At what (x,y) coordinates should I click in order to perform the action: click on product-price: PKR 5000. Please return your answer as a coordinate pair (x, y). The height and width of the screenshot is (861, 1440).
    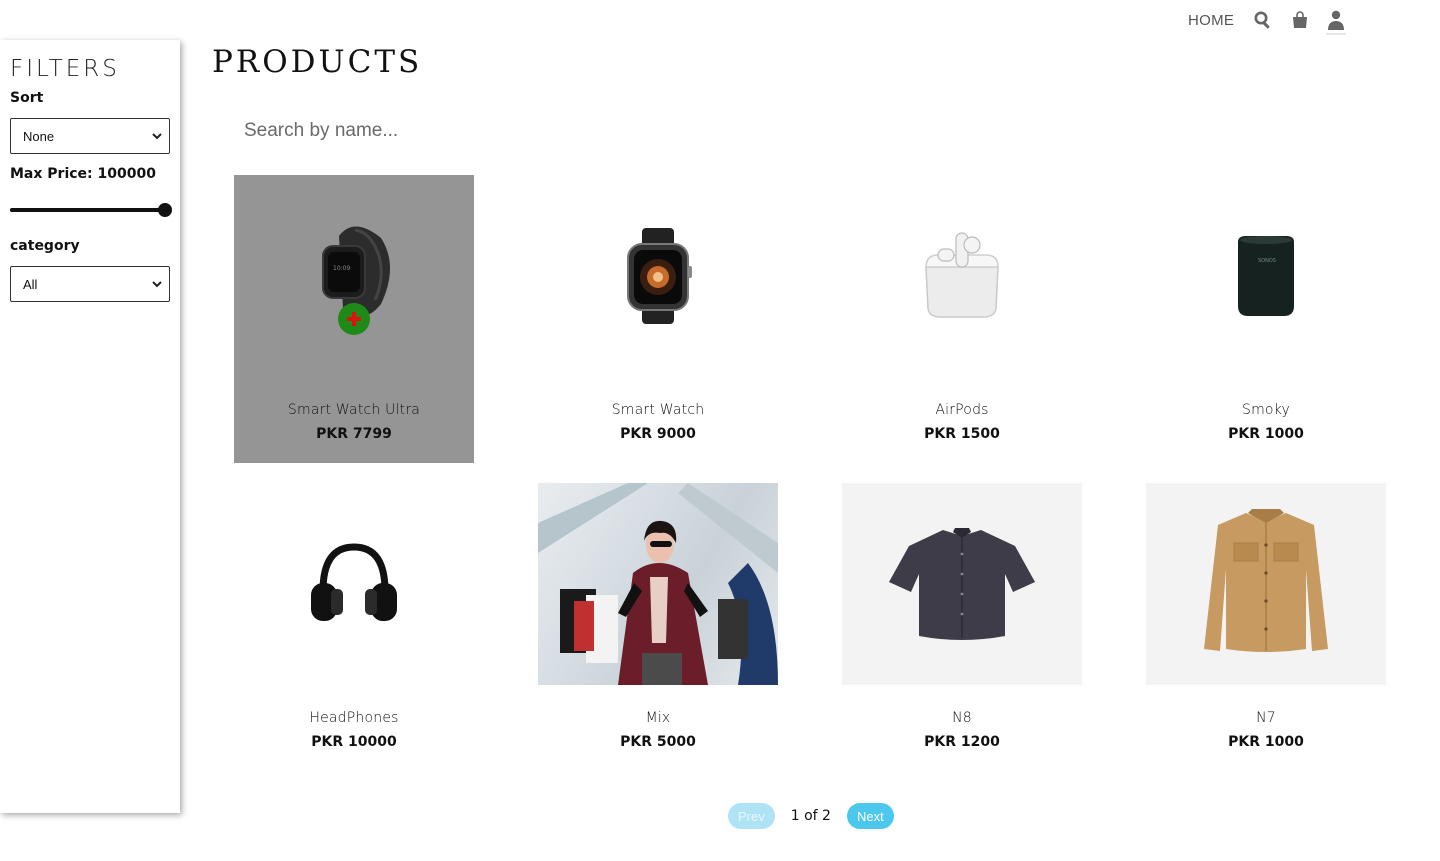
    Looking at the image, I should click on (658, 742).